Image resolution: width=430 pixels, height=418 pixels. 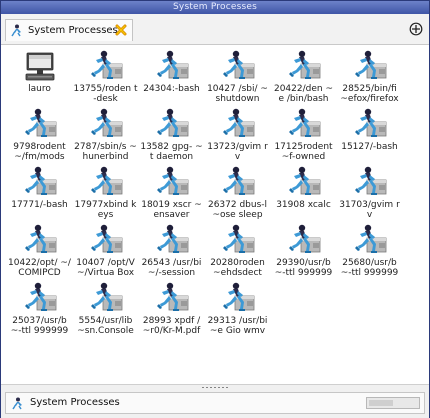 I want to click on process-item: 29313 /usr/bi ~e Gio wmv, so click(x=237, y=311).